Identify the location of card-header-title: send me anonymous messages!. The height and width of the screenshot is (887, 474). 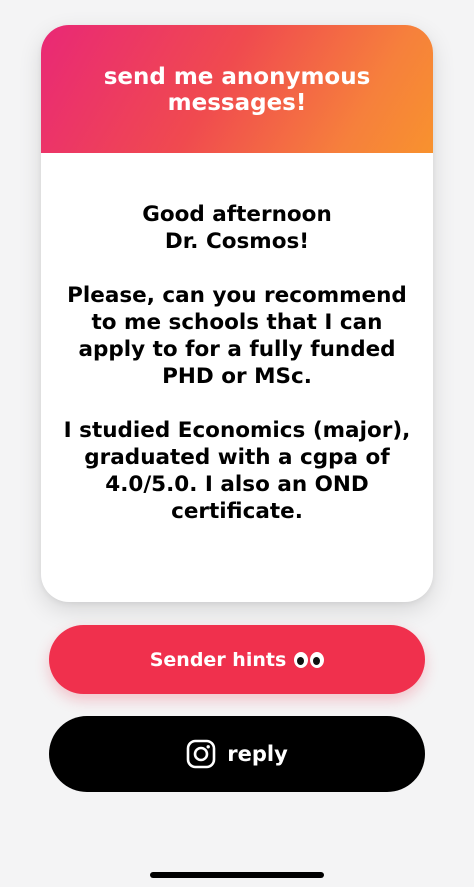
(237, 90).